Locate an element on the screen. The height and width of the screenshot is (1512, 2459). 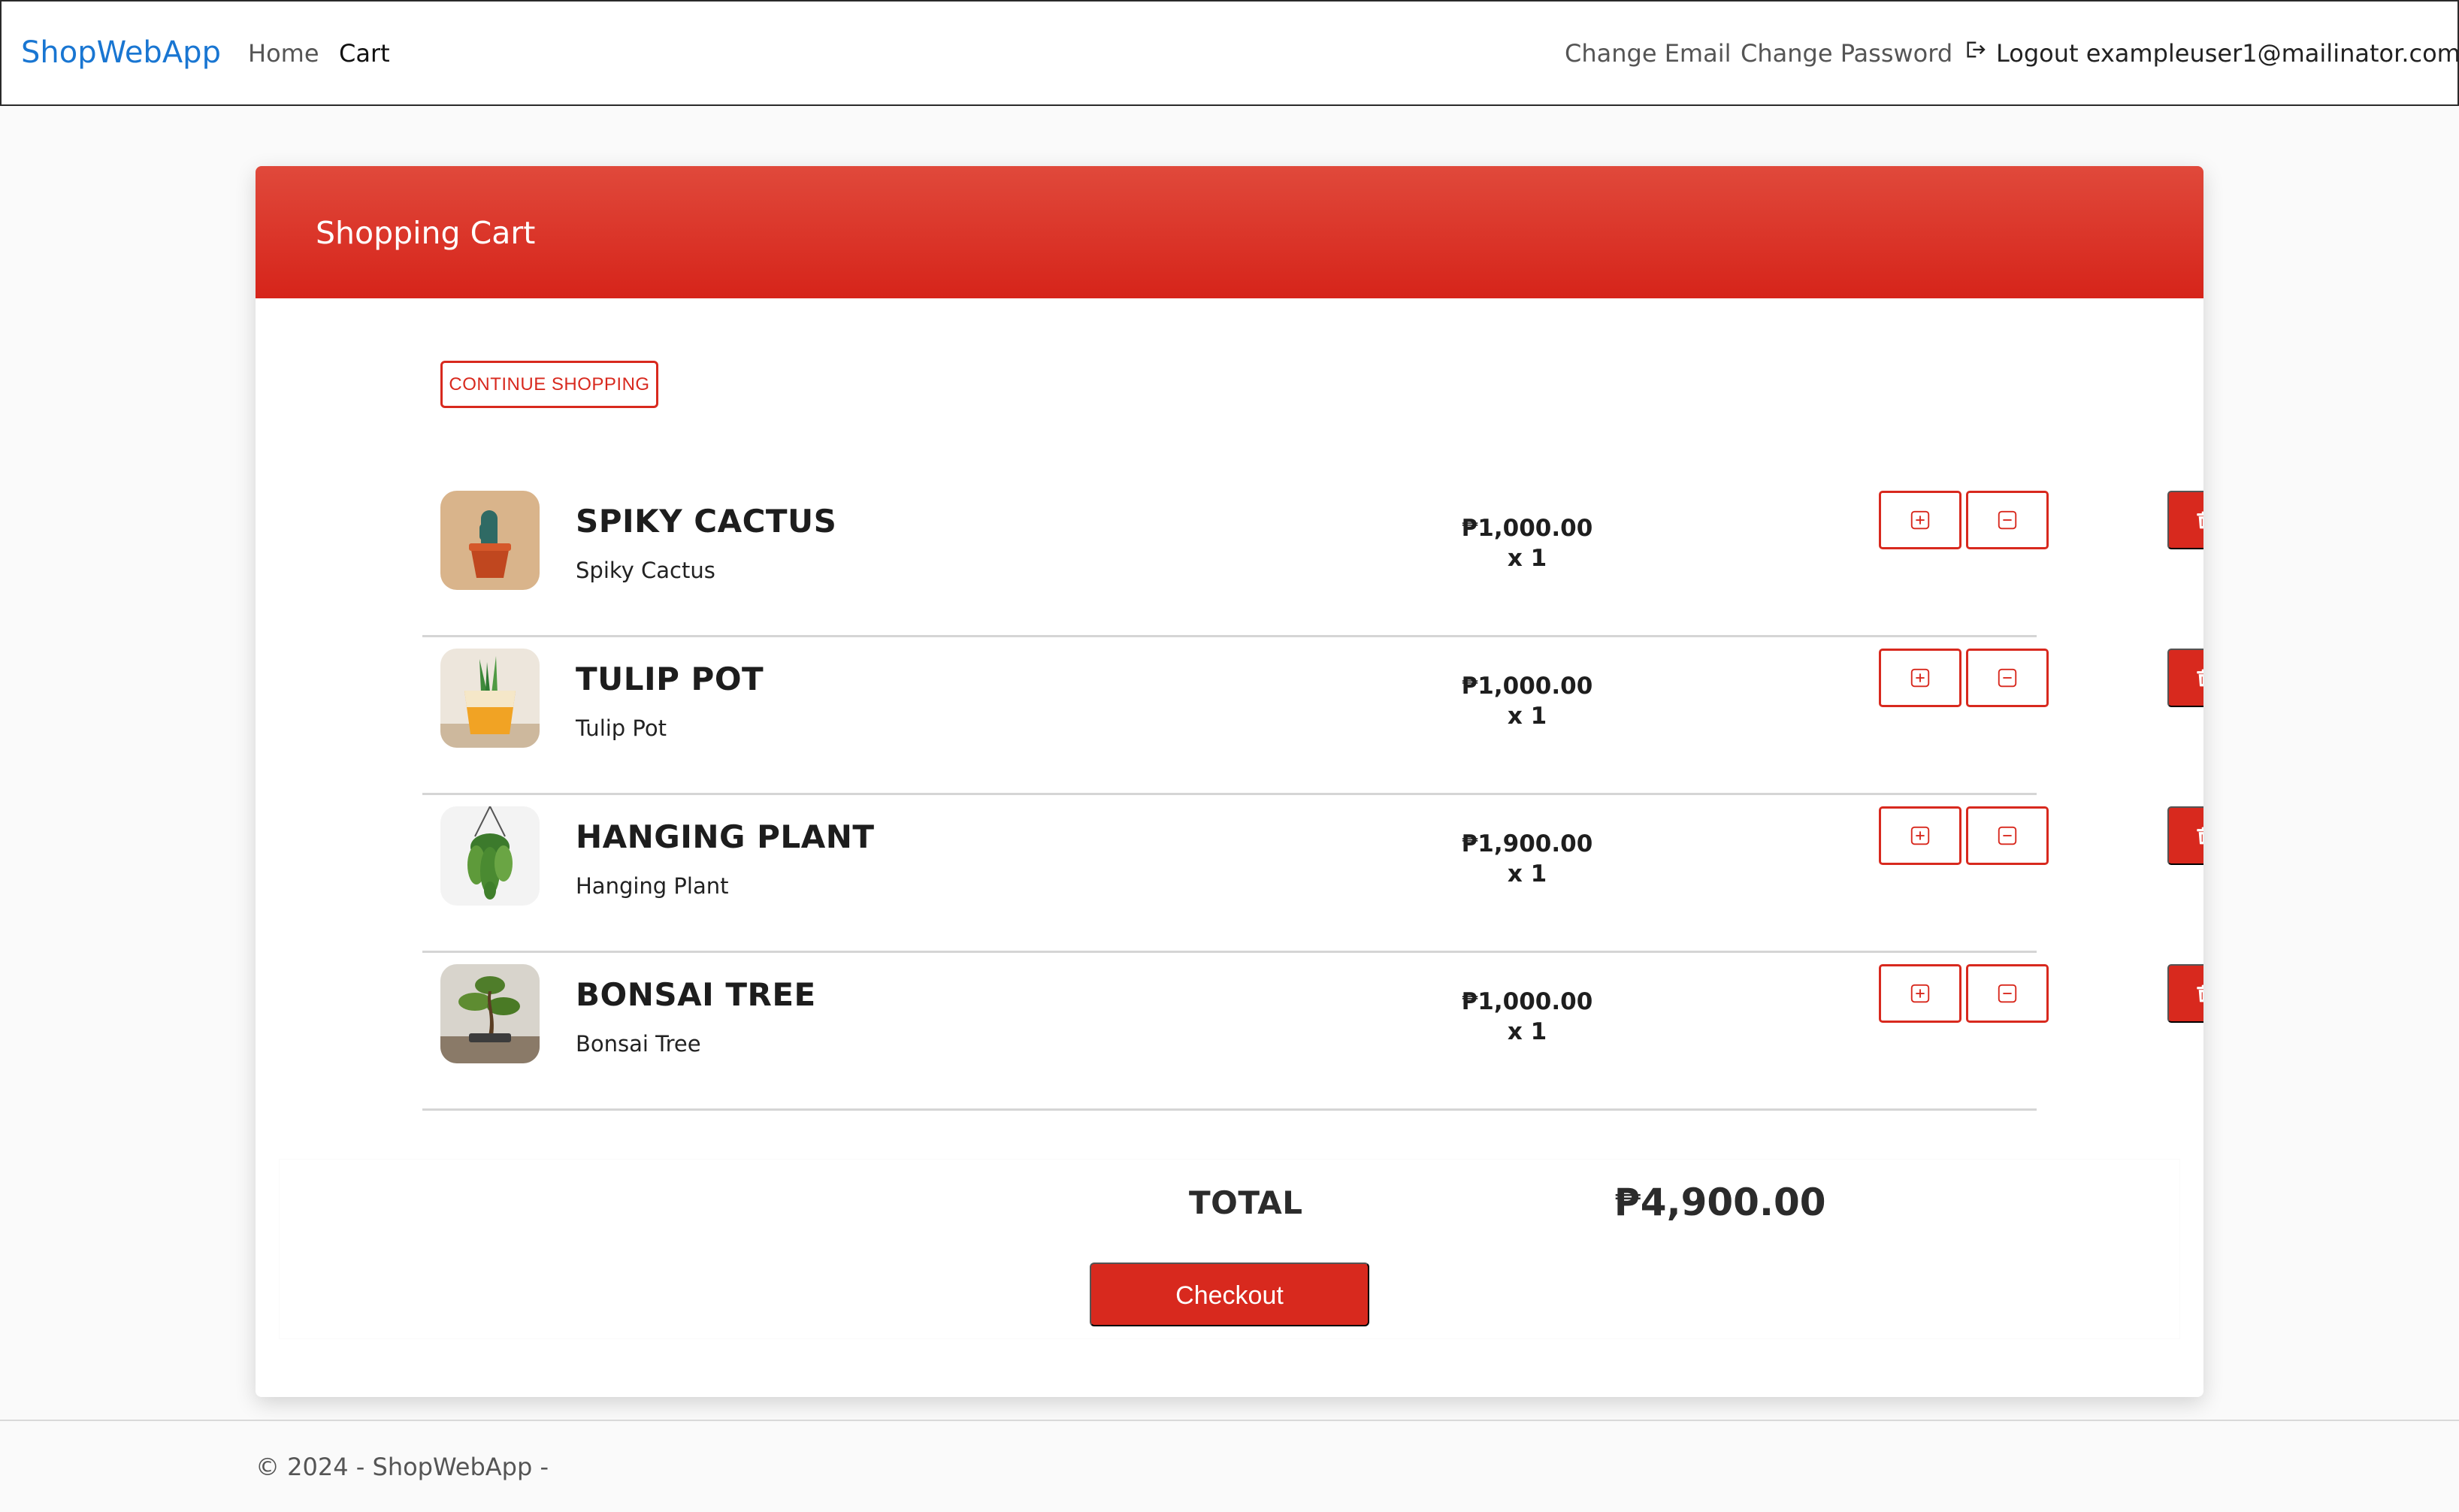
nav-change-email-link: Change Email is located at coordinates (1648, 53).